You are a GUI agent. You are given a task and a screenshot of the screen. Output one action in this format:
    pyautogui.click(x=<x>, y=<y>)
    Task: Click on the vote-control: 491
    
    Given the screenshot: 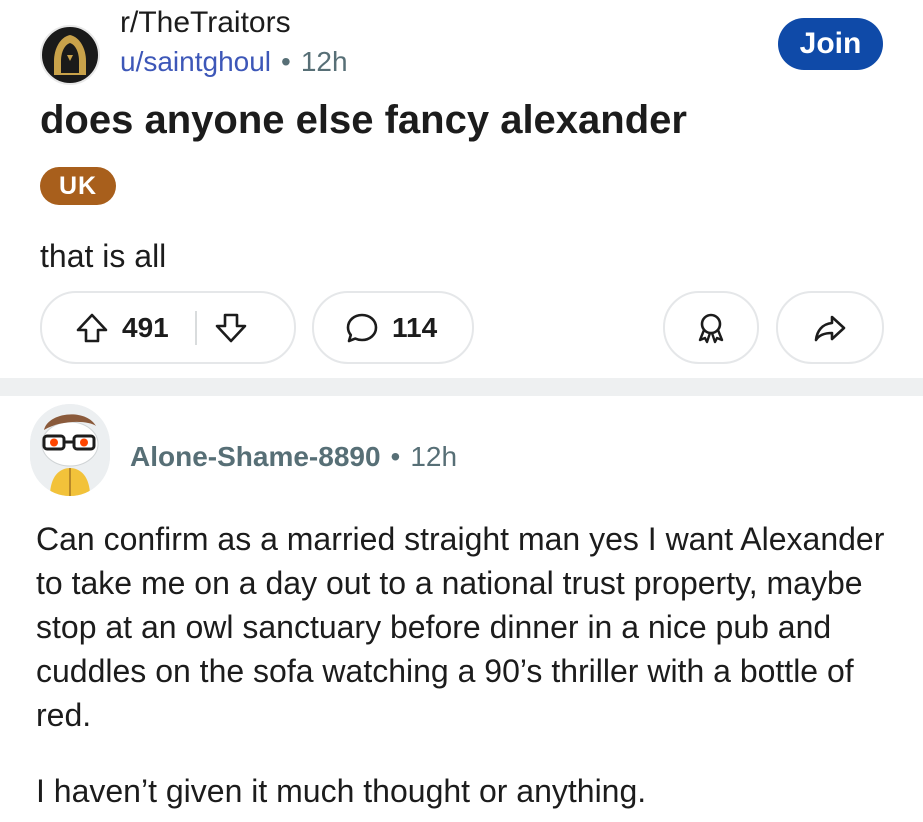 What is the action you would take?
    pyautogui.click(x=168, y=327)
    